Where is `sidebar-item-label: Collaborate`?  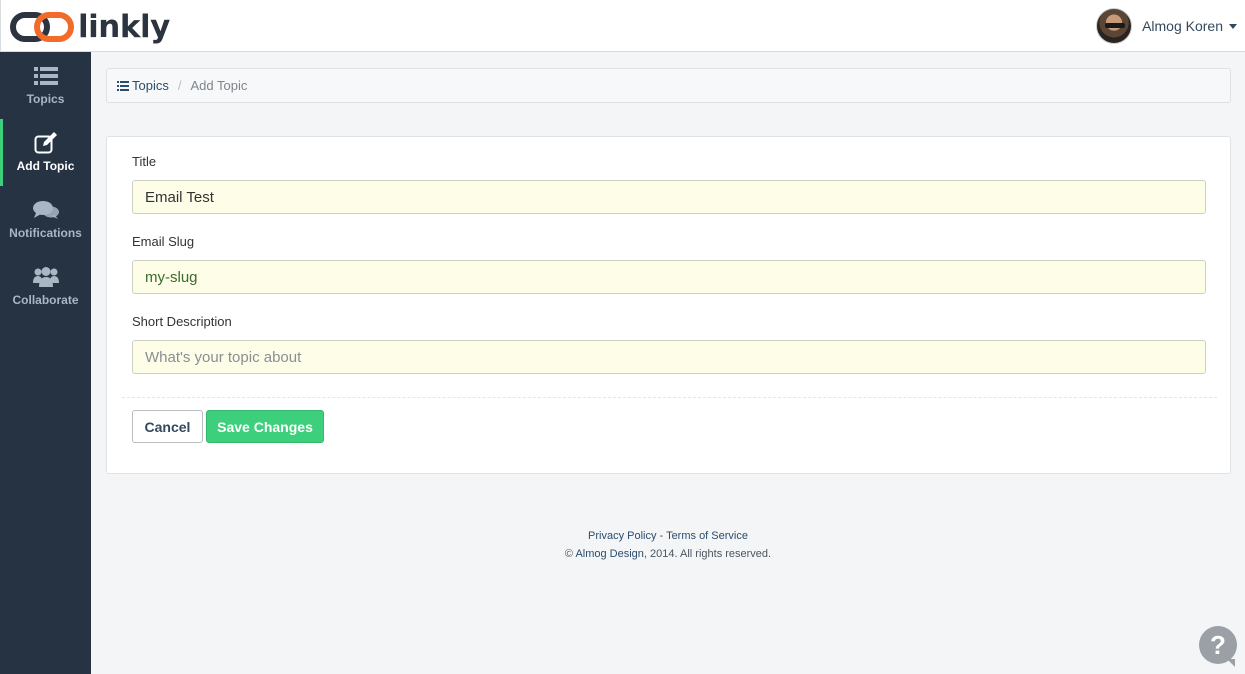 sidebar-item-label: Collaborate is located at coordinates (45, 300).